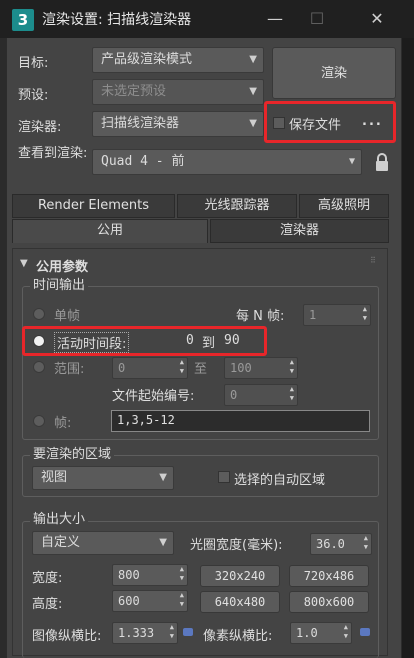  I want to click on app-icon: 3, so click(23, 20).